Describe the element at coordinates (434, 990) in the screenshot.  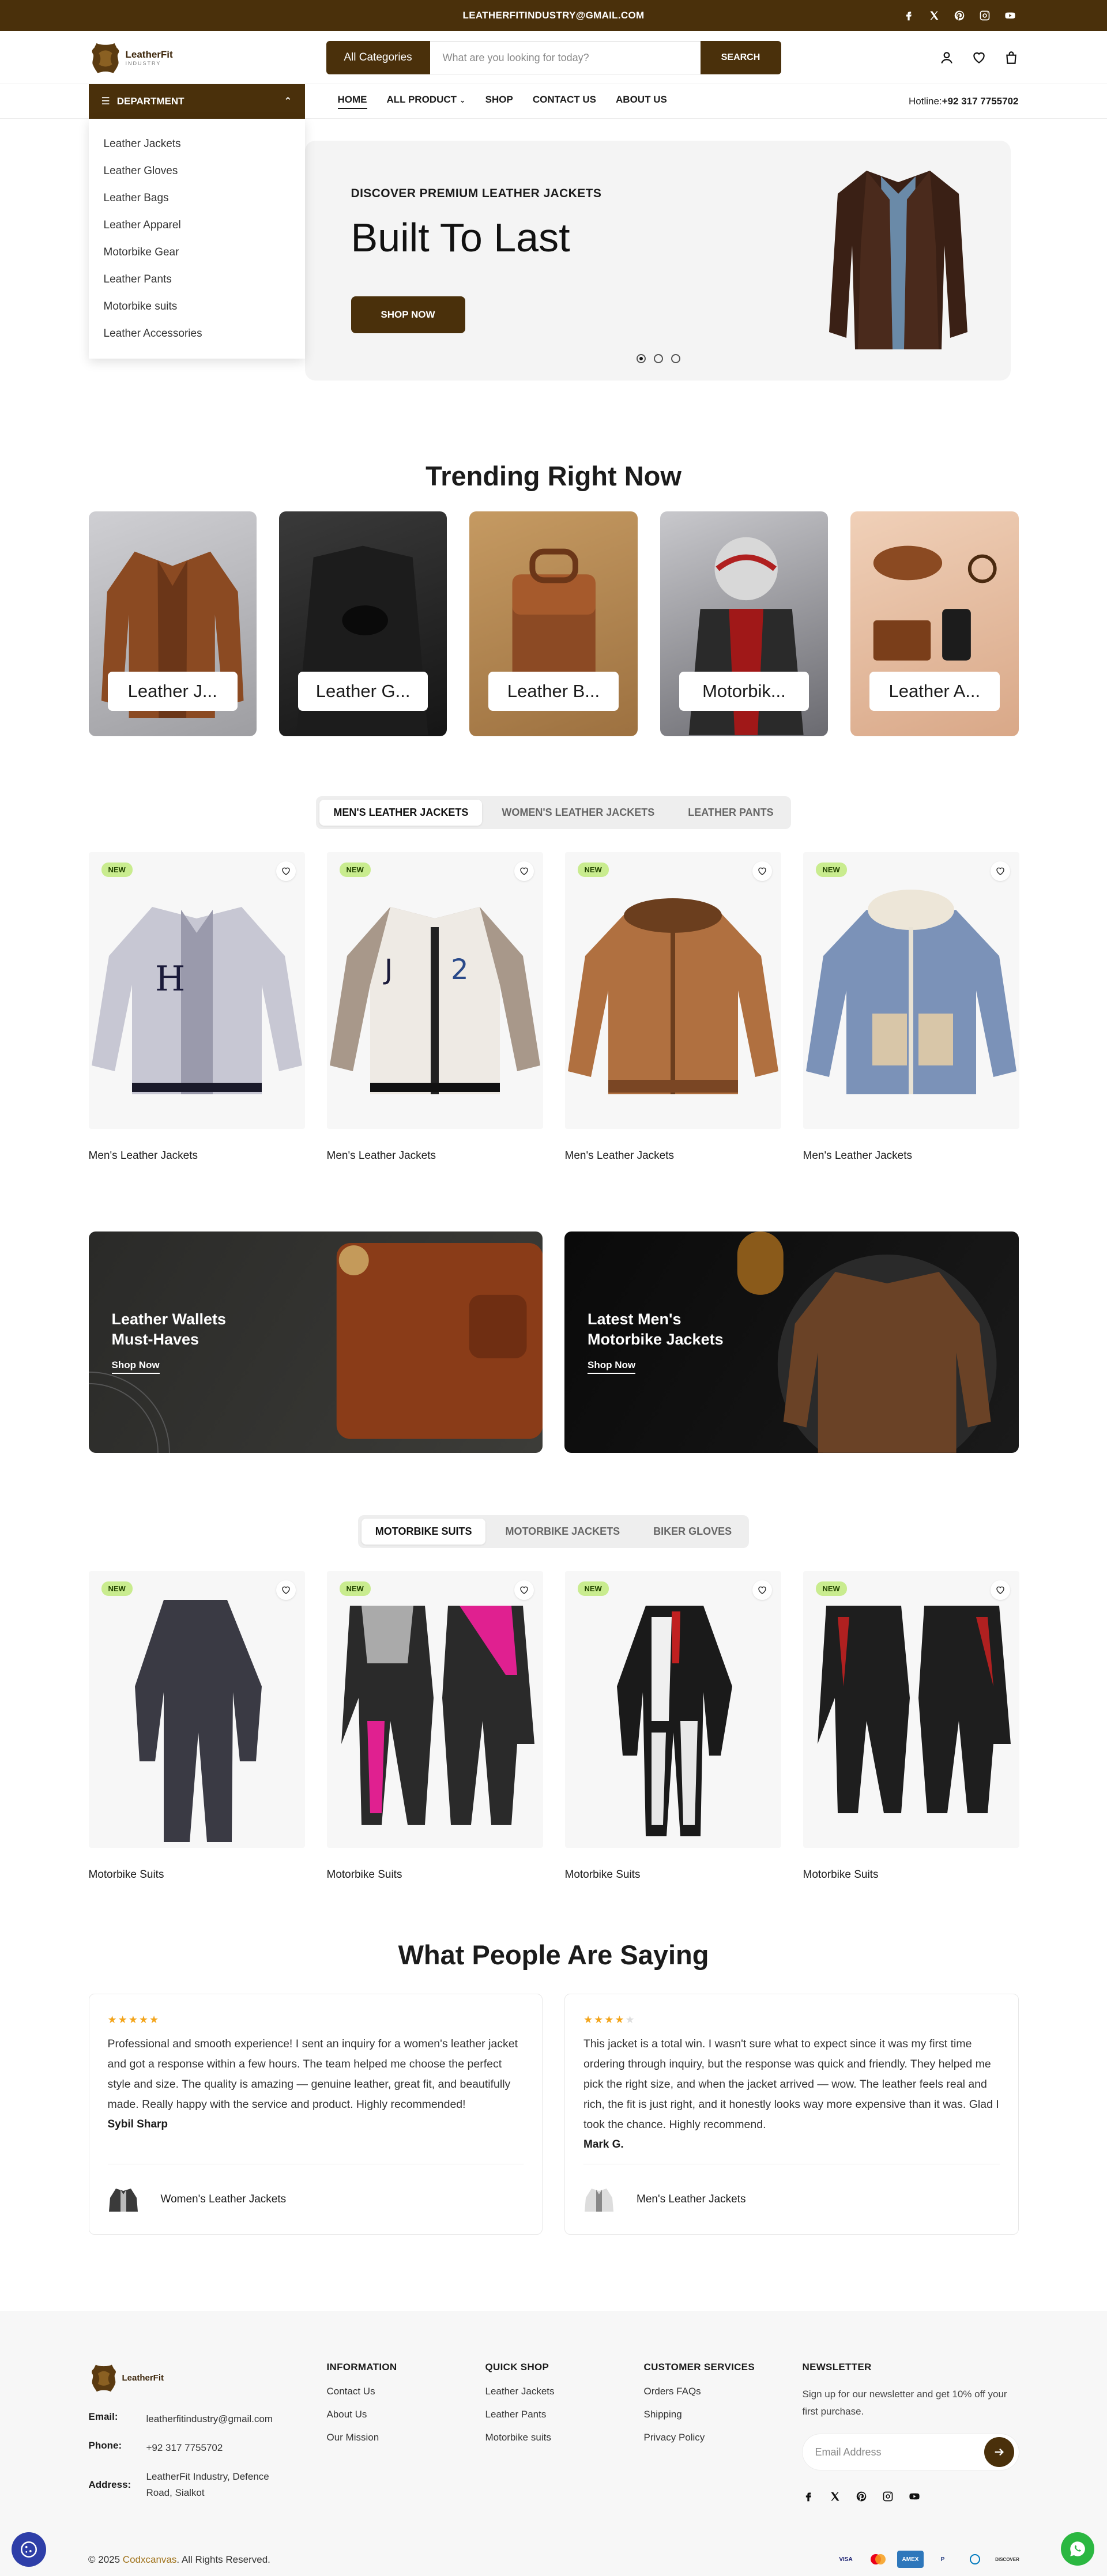
I see `product-image: J2 NEW` at that location.